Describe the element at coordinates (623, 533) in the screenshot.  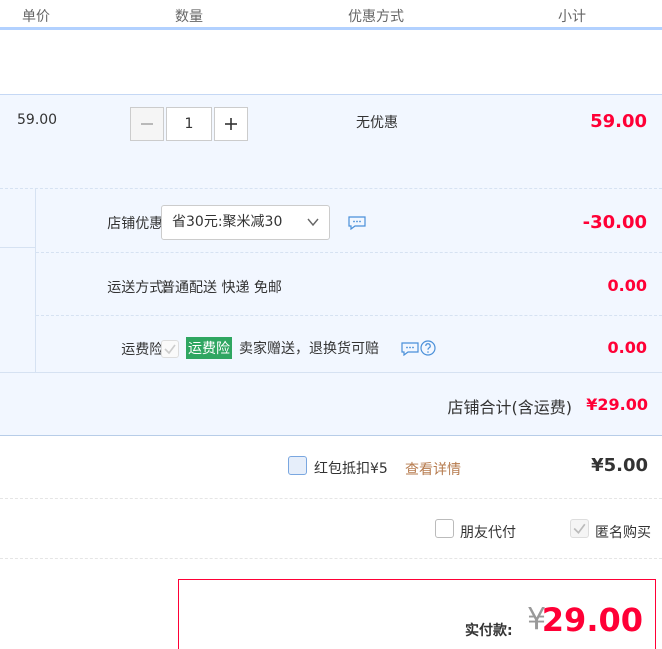
I see `anonymous-label: 匿名购买` at that location.